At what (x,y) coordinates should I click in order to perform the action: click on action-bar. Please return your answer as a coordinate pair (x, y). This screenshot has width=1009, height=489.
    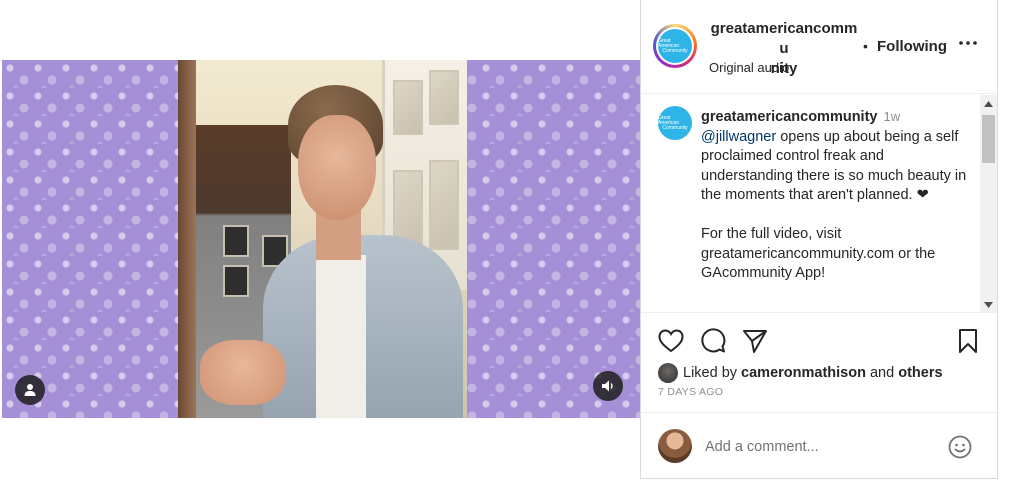
    Looking at the image, I should click on (819, 342).